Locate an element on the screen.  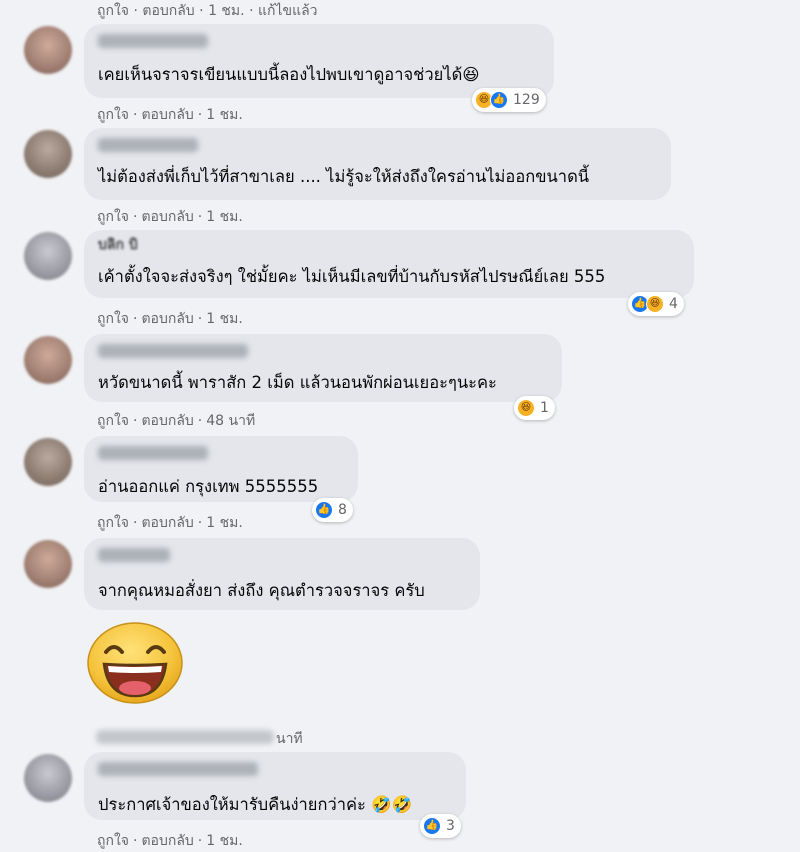
sticker-tongue is located at coordinates (135, 688).